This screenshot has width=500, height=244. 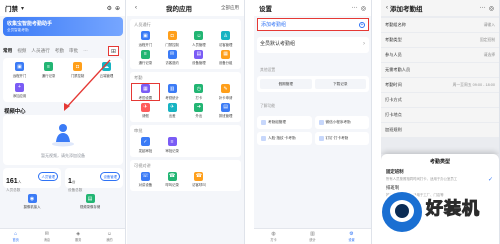 What do you see at coordinates (172, 176) in the screenshot?
I see `call-icon: ☎` at bounding box center [172, 176].